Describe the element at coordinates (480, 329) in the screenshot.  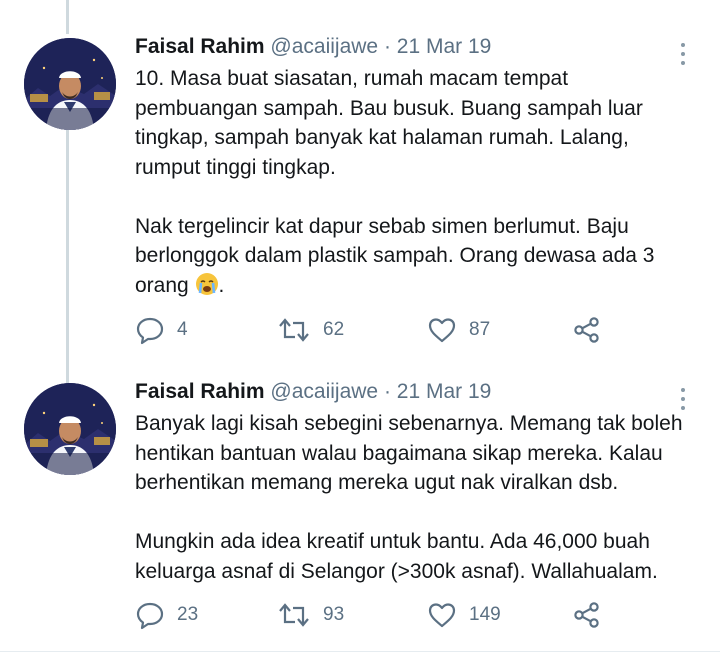
I see `like-count: 87` at that location.